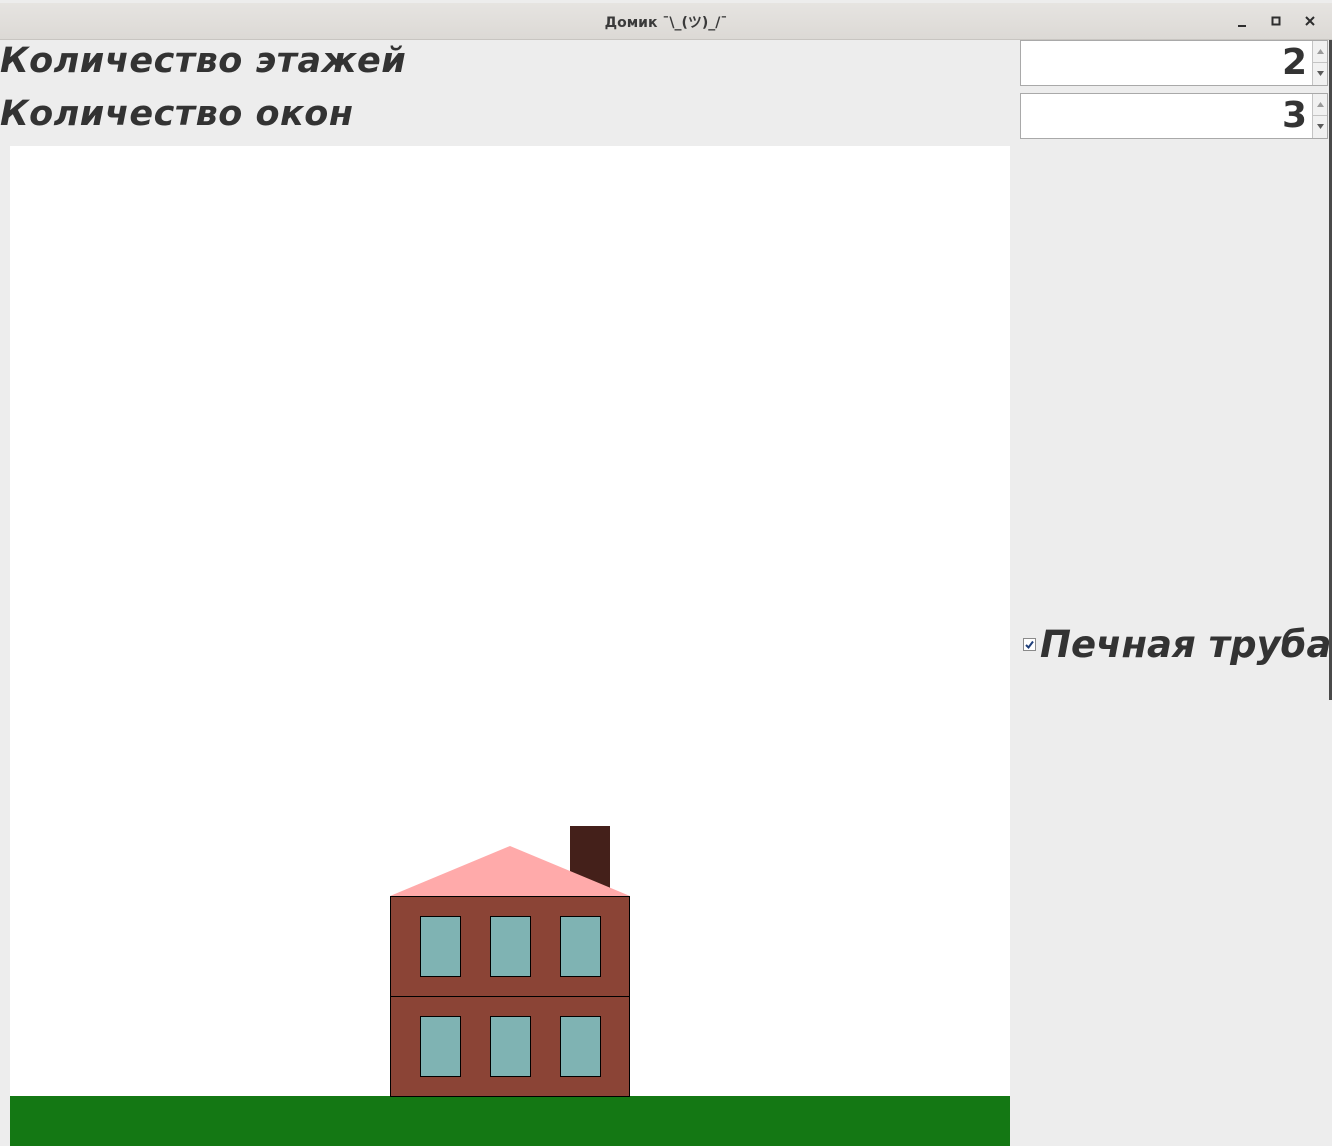 This screenshot has width=1332, height=1146. I want to click on floors-value: 2, so click(1294, 62).